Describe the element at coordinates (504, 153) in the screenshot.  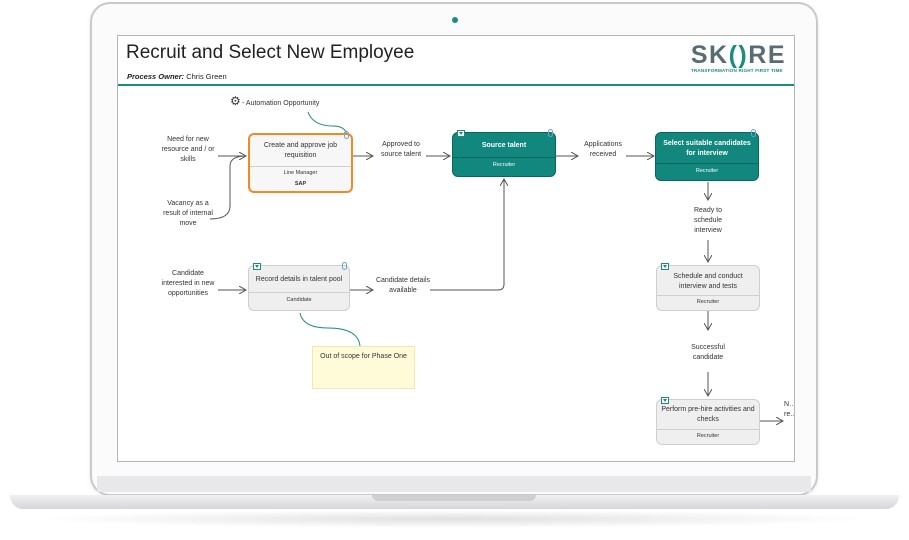
I see `activity-source-talent: Source talent Recruiter` at that location.